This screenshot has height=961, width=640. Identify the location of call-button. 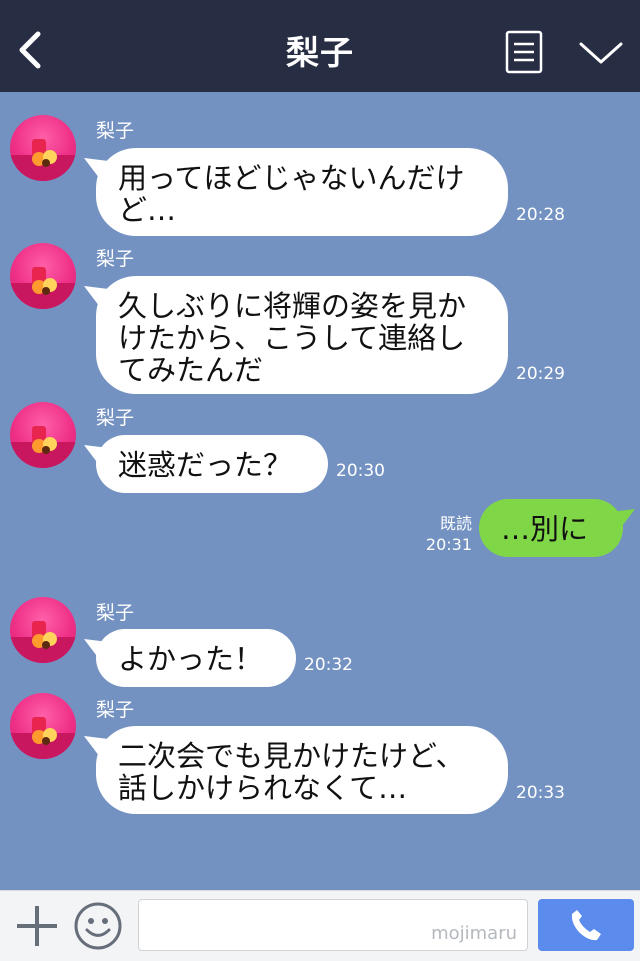
(586, 925).